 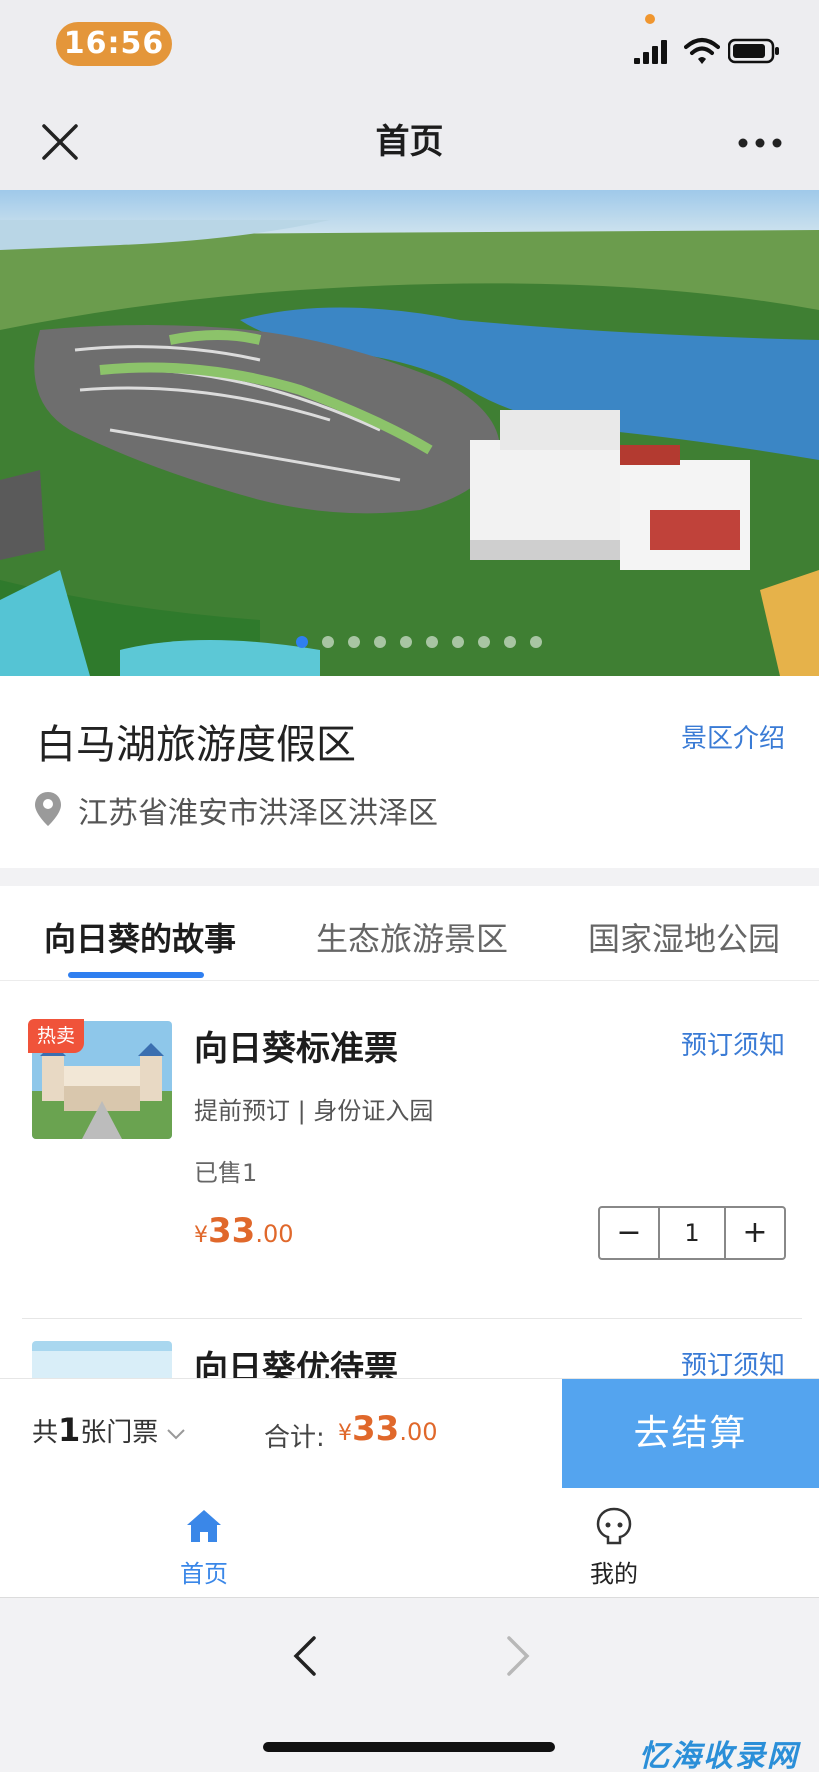 I want to click on ticket-count: 1, so click(x=69, y=1430).